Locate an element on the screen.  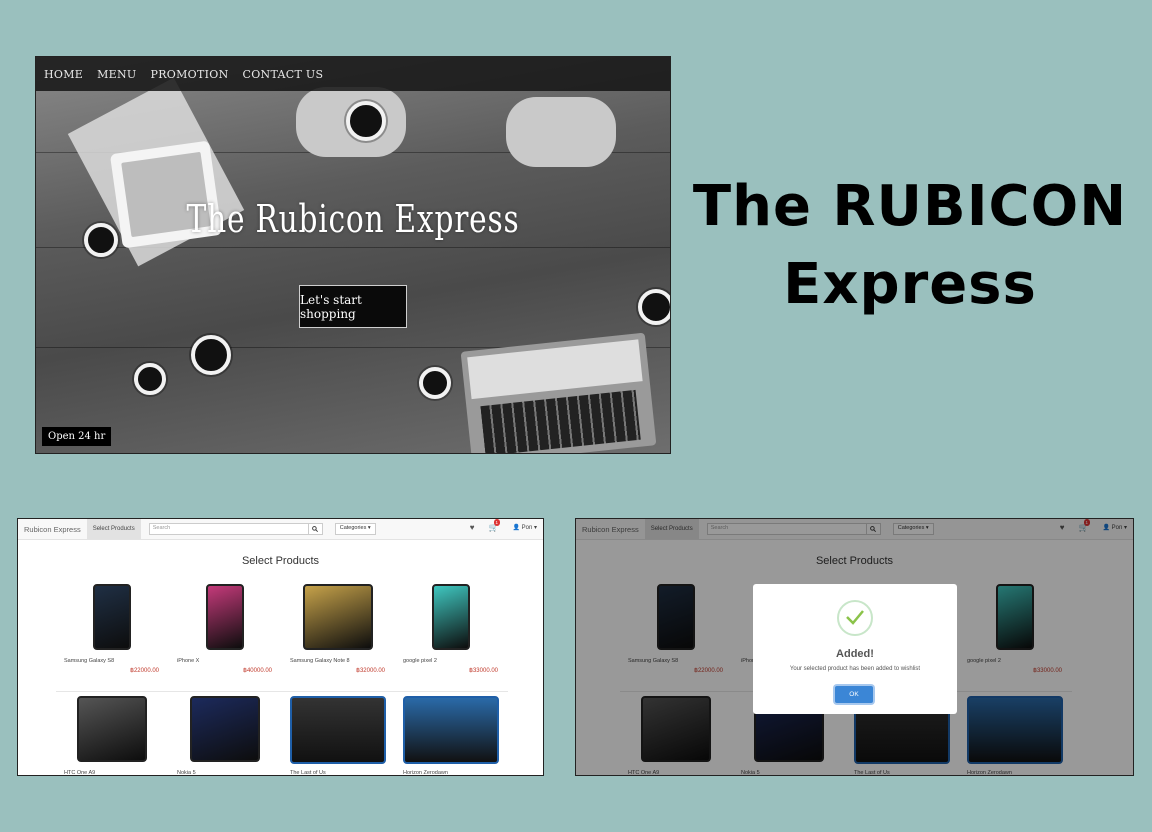
product-card: iPhone X ฿40000.00 is located at coordinates (224, 630).